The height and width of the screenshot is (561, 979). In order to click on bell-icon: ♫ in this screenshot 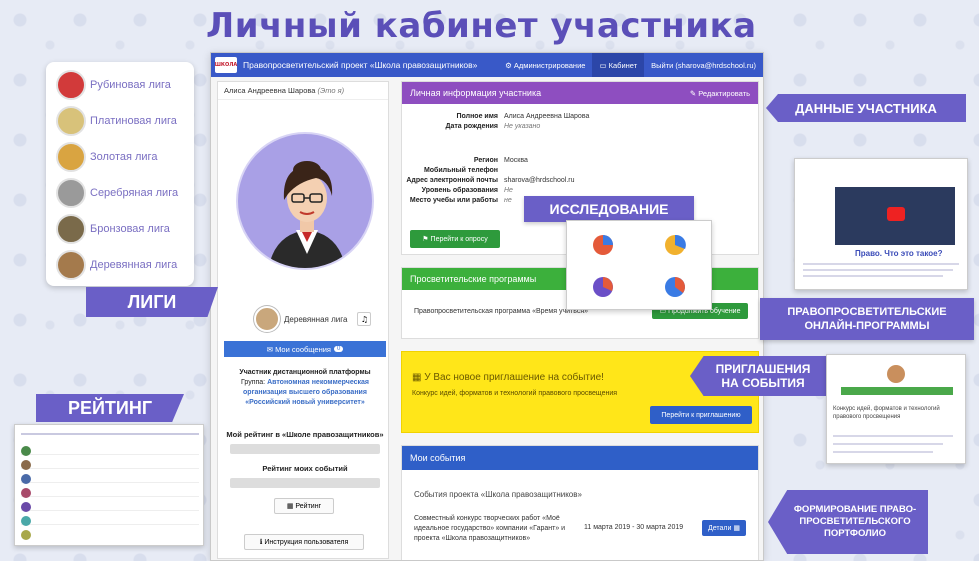, I will do `click(364, 319)`.